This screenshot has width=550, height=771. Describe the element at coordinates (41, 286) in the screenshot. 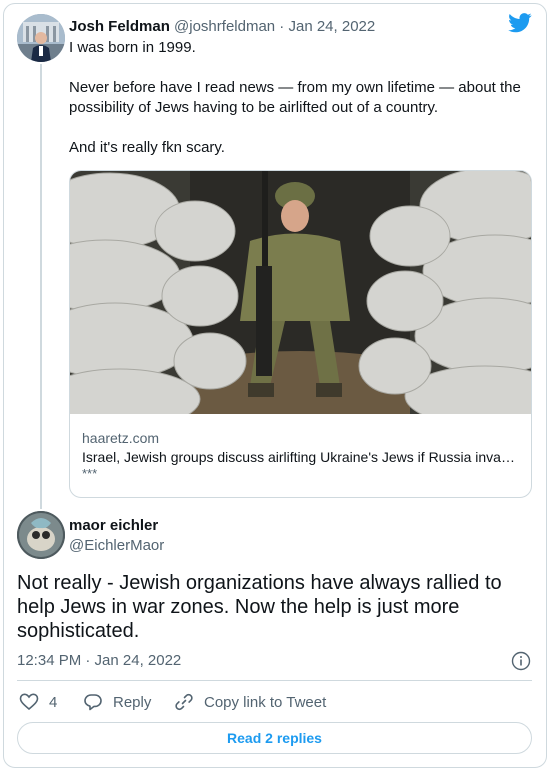

I see `thread-connector-line` at that location.